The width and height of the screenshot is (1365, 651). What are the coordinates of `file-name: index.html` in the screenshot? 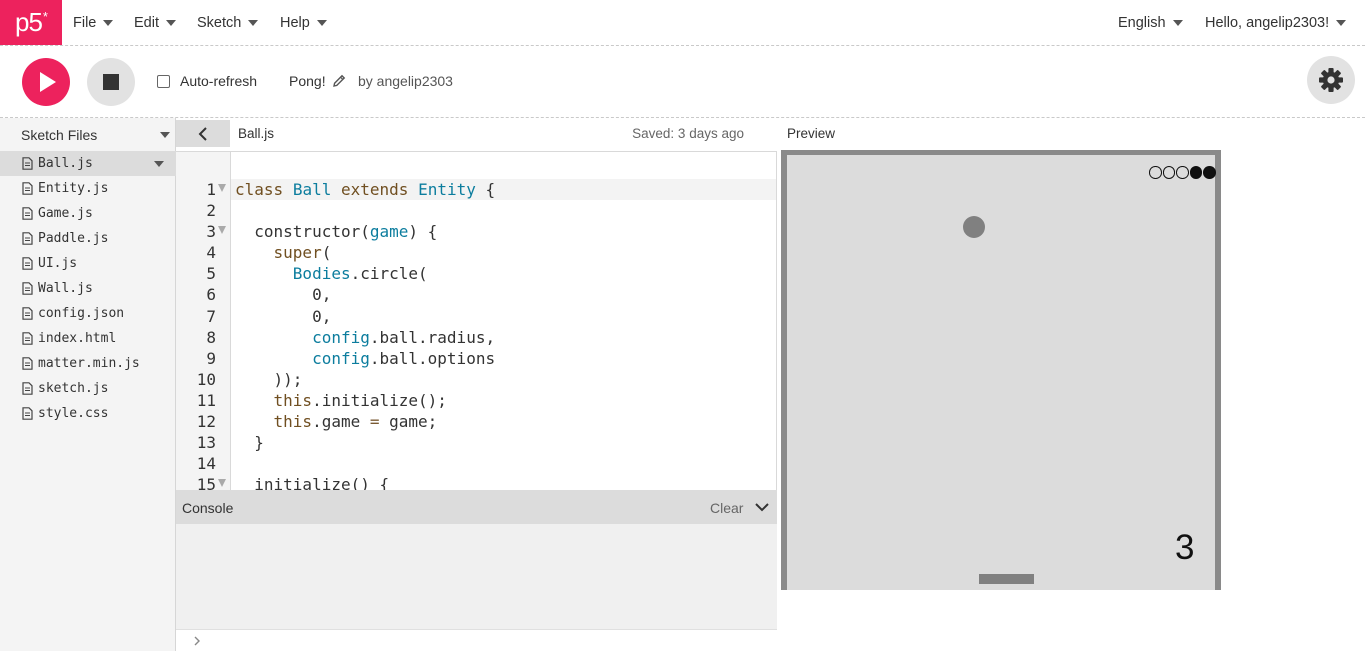 It's located at (77, 338).